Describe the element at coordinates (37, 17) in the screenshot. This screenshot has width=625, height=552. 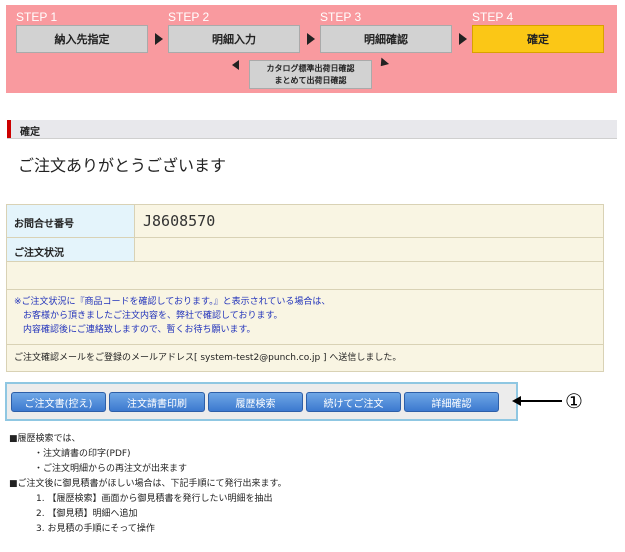
I see `step-1-number: STEP 1` at that location.